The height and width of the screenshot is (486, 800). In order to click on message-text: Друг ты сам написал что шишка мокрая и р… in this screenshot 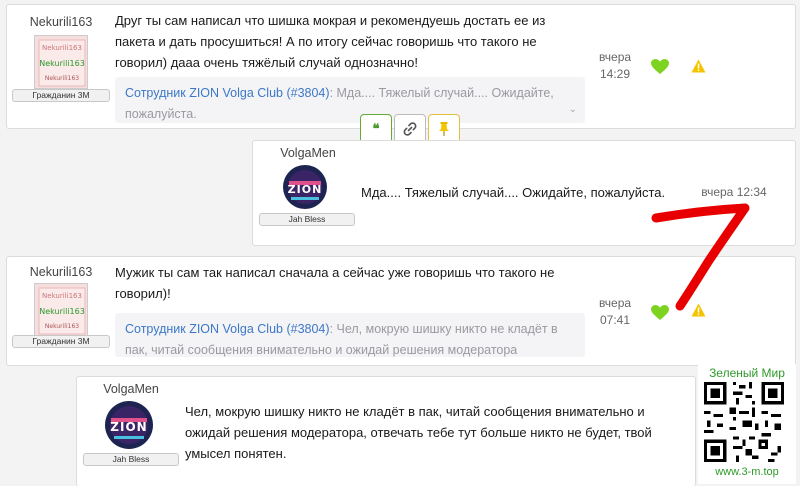, I will do `click(330, 41)`.